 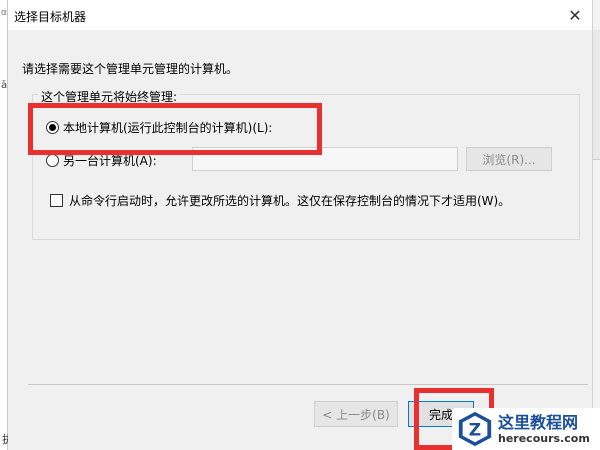 I want to click on allow-change-checkbox-row: 从命令行启动时，允许更改所选的计算机。这仅在保存控制台的情况下才适用(W)。, so click(x=280, y=200).